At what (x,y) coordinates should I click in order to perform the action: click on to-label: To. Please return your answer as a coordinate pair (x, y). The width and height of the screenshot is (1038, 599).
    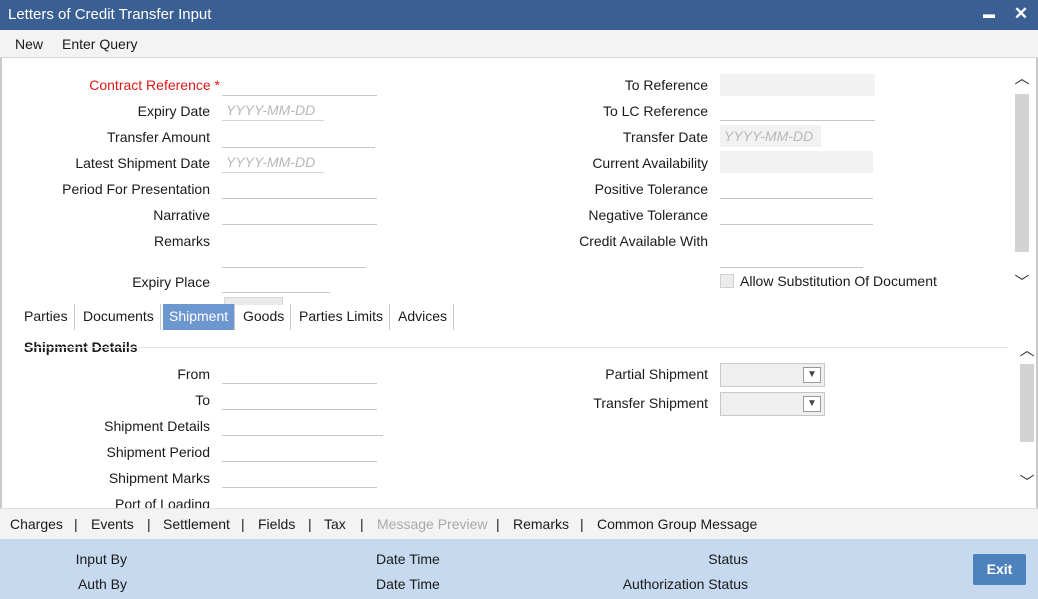
    Looking at the image, I should click on (202, 400).